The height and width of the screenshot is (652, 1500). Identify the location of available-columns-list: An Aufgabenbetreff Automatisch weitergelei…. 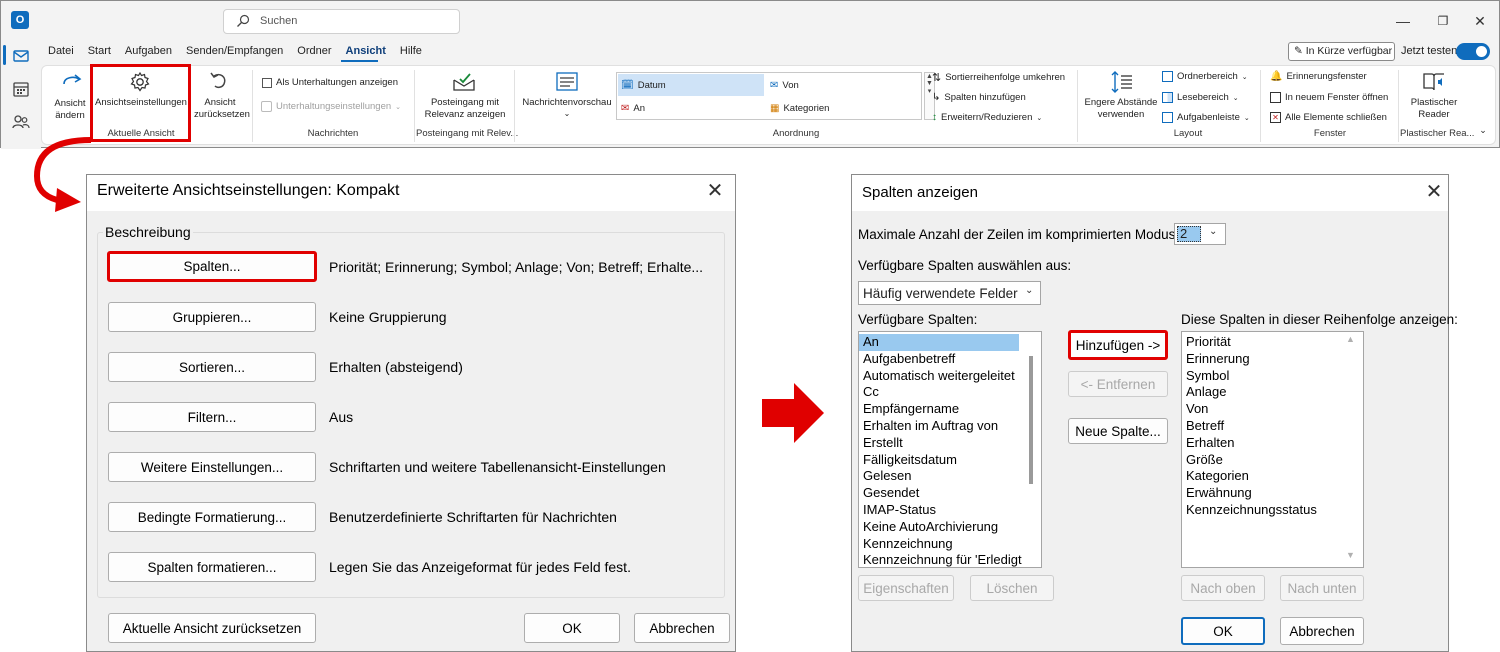
(950, 449).